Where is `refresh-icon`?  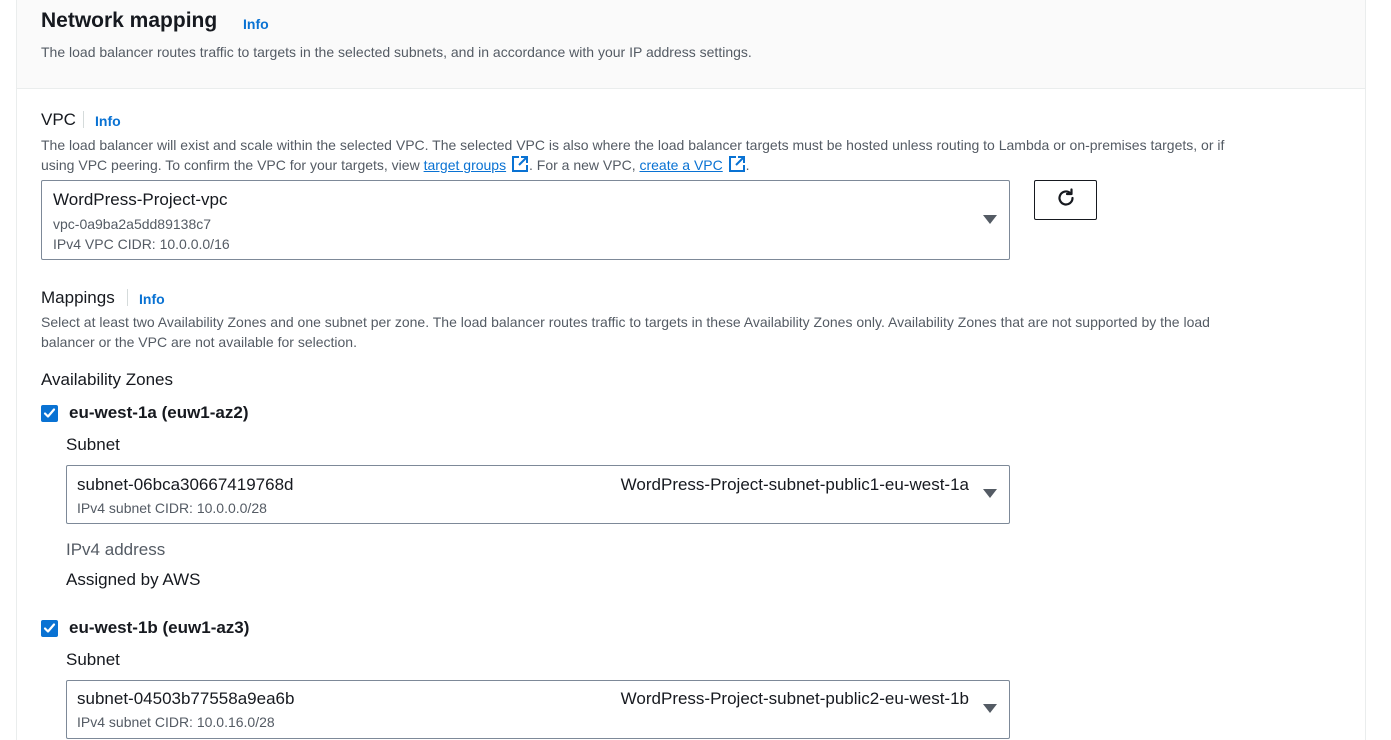
refresh-icon is located at coordinates (1066, 200).